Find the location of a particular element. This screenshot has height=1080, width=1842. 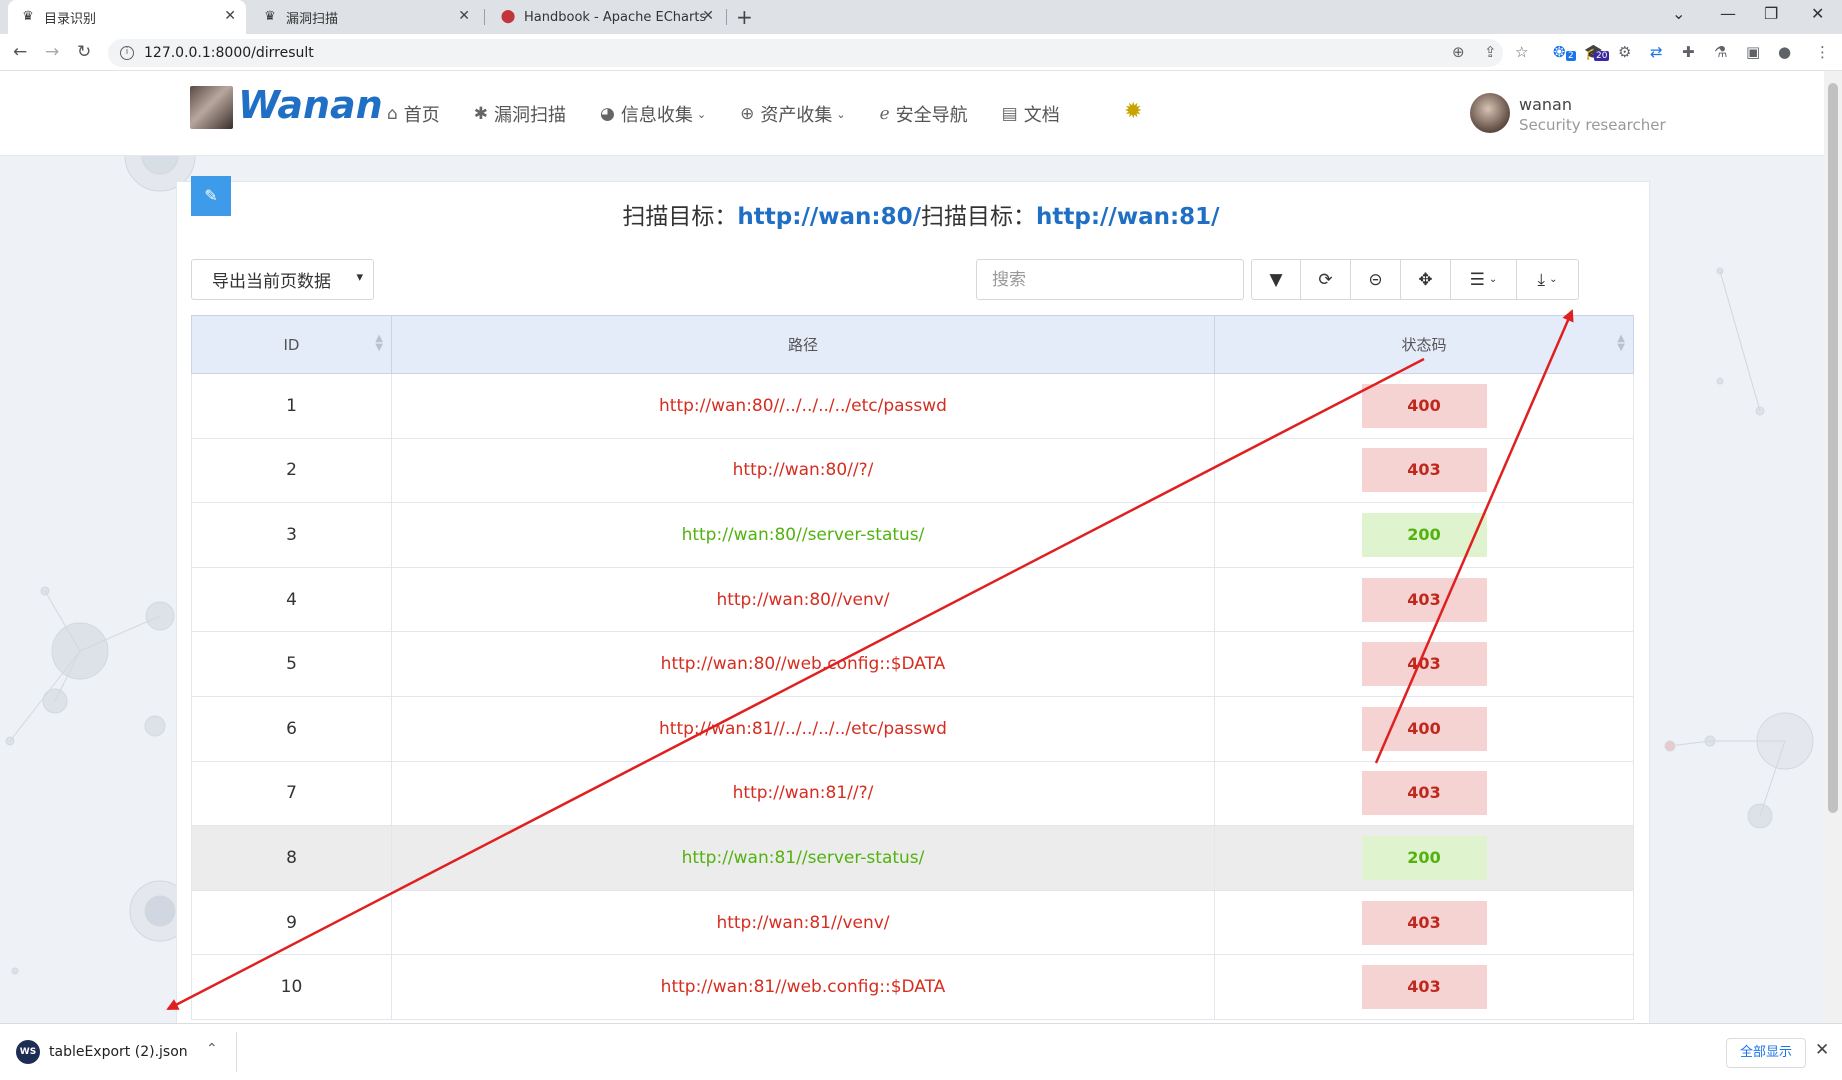

tab-vuln-scan: ♛ 漏洞扫描 ✕ is located at coordinates (365, 17).